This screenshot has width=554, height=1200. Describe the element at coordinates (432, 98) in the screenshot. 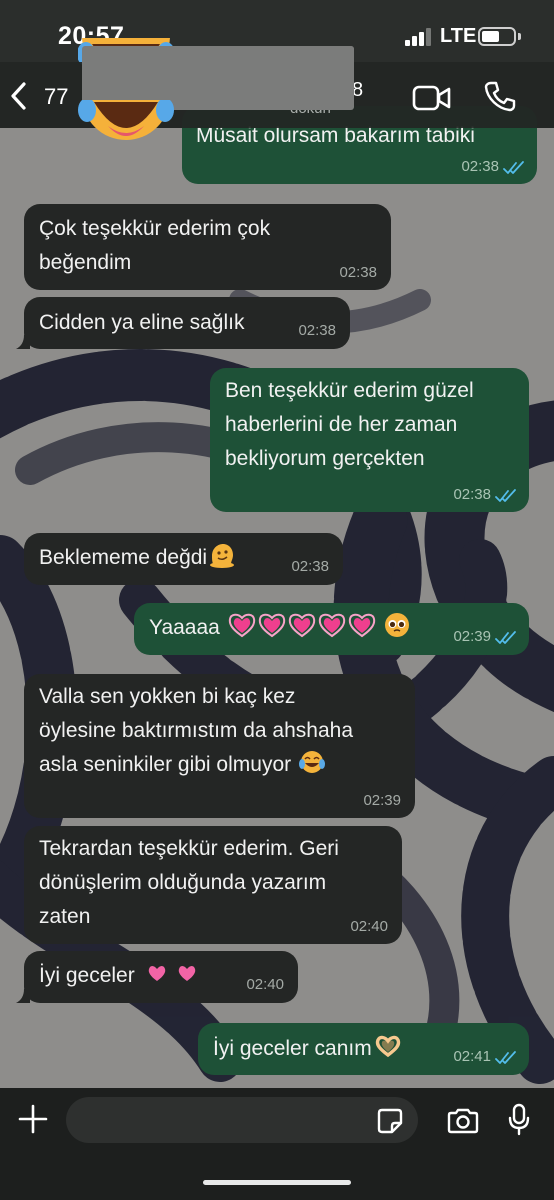

I see `video-camera-icon` at that location.